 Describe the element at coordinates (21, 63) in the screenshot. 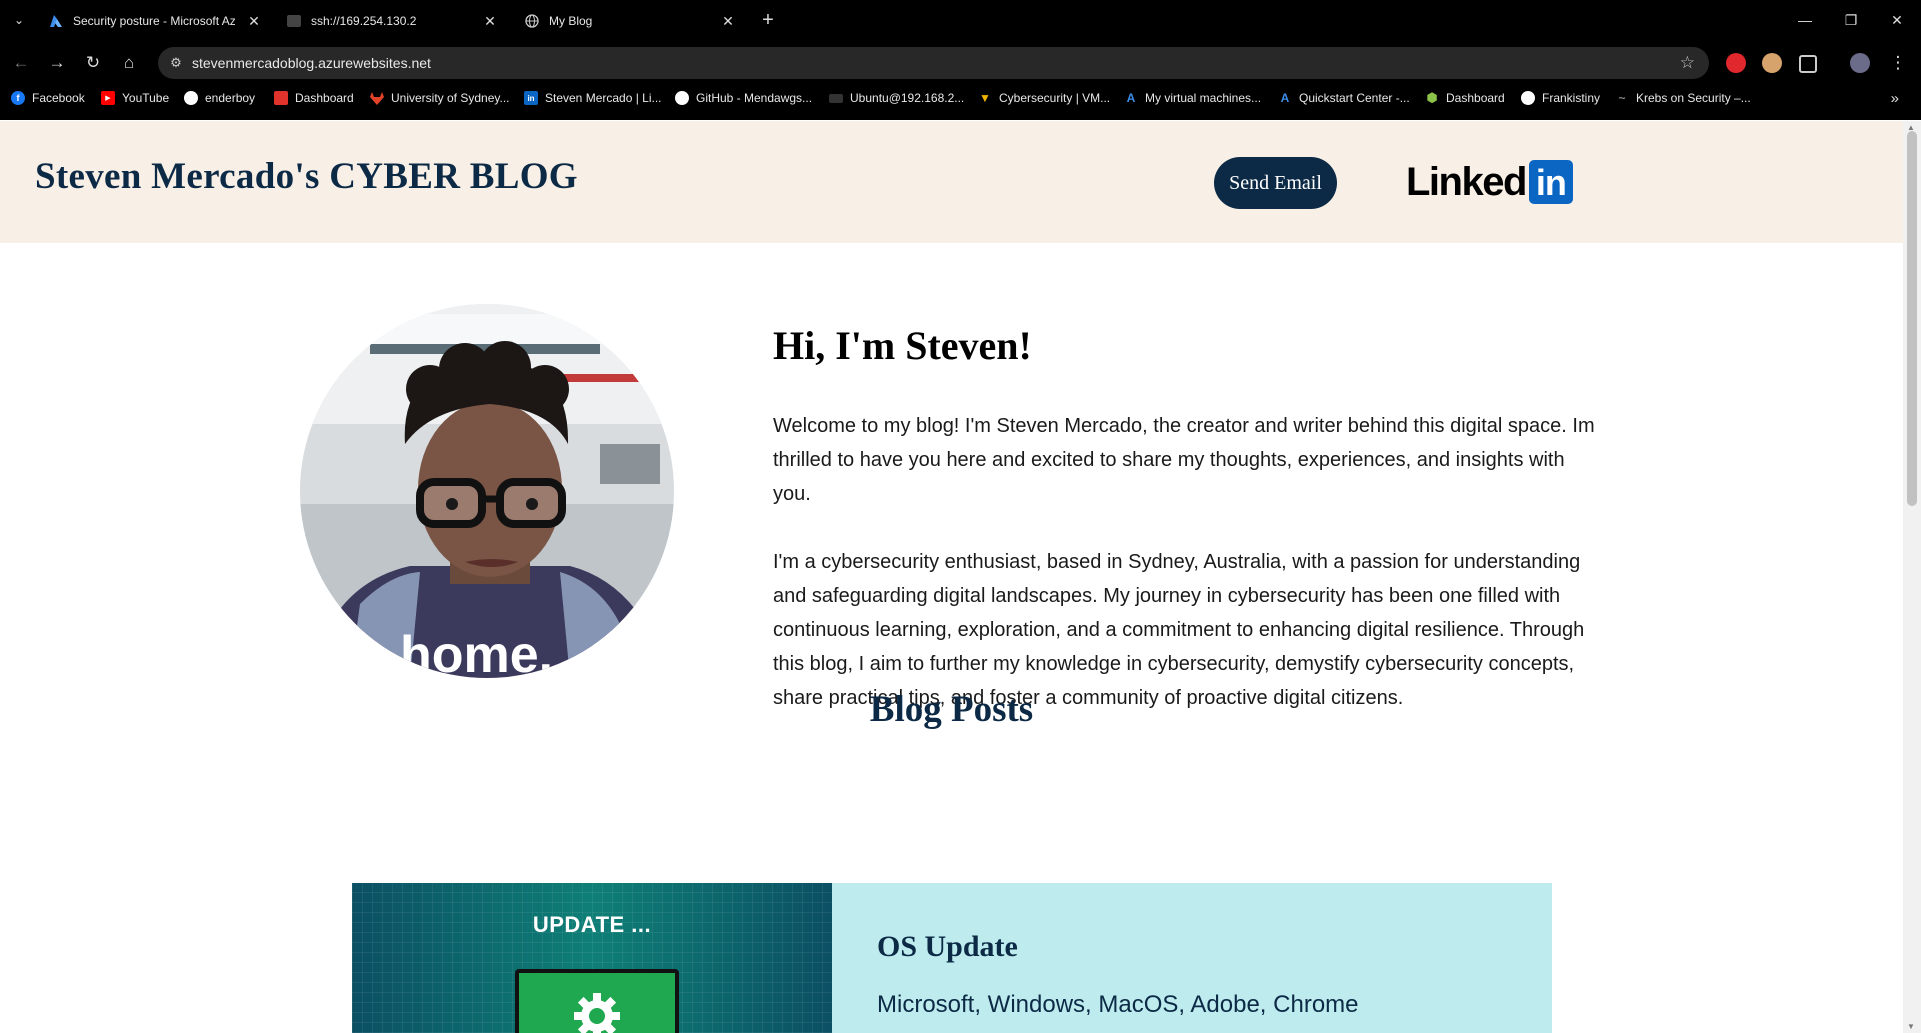

I see `back-button: ←` at that location.